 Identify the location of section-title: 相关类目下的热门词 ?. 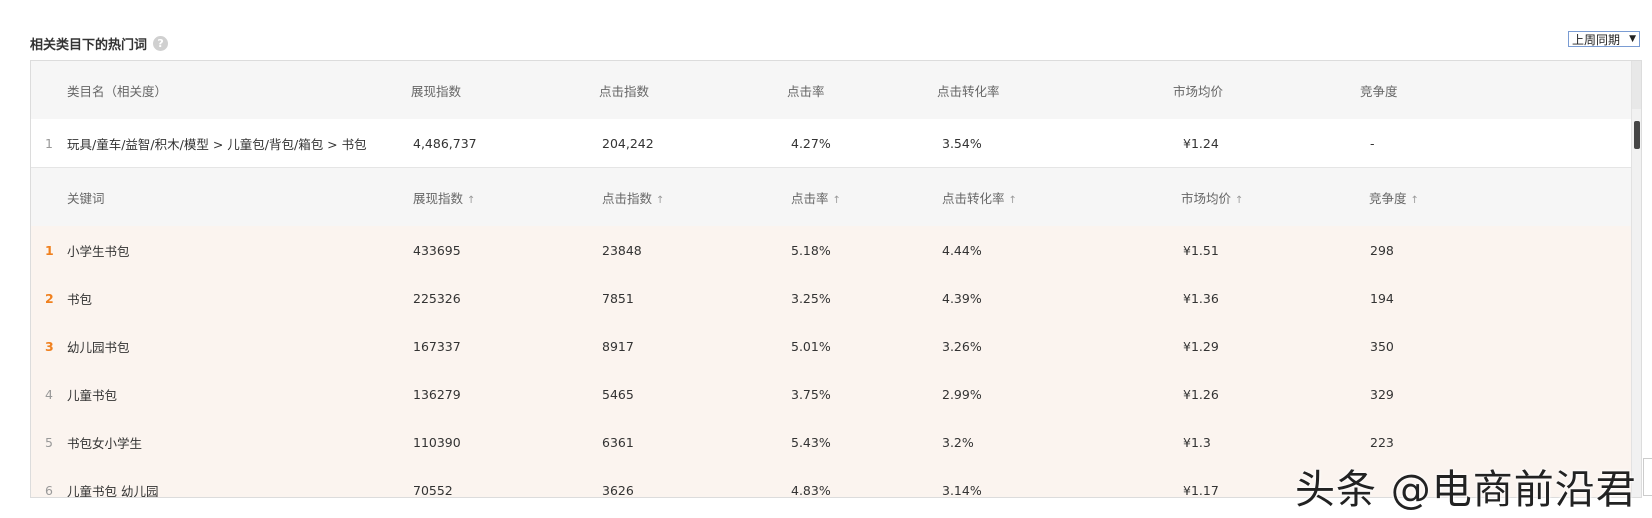
(99, 43).